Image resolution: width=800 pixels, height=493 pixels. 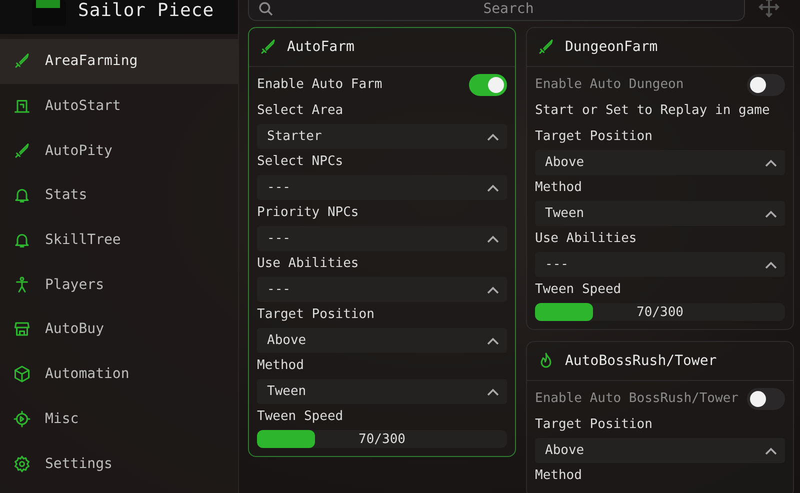 What do you see at coordinates (119, 106) in the screenshot?
I see `sidebar-item: AutoStart` at bounding box center [119, 106].